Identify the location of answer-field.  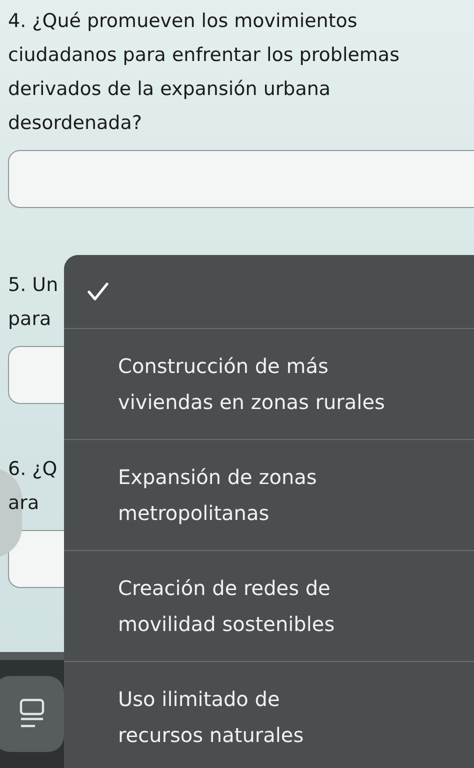
(241, 179).